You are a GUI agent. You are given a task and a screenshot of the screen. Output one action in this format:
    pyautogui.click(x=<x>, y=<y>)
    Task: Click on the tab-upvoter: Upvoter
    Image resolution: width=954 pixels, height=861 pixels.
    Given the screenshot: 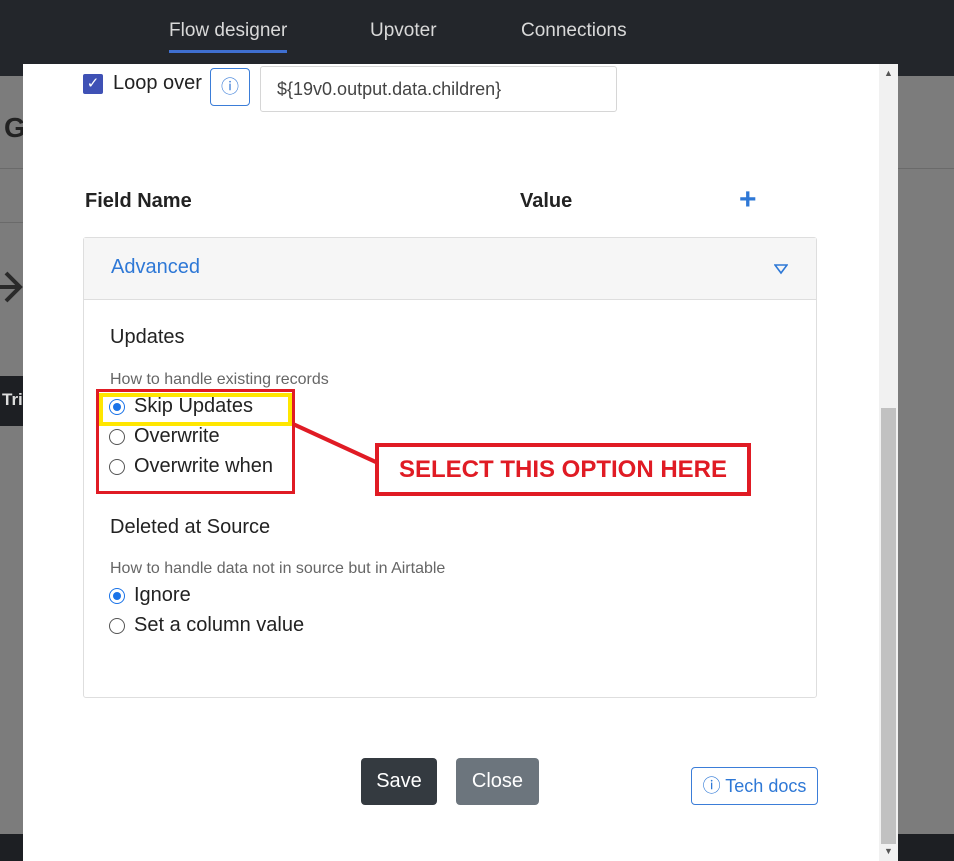 What is the action you would take?
    pyautogui.click(x=403, y=31)
    